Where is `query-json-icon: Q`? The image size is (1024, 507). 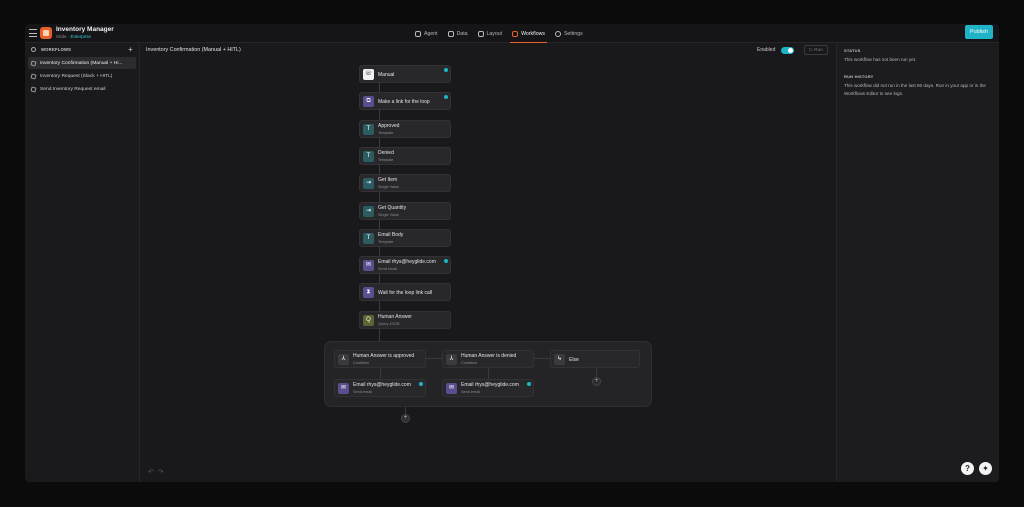 query-json-icon: Q is located at coordinates (368, 320).